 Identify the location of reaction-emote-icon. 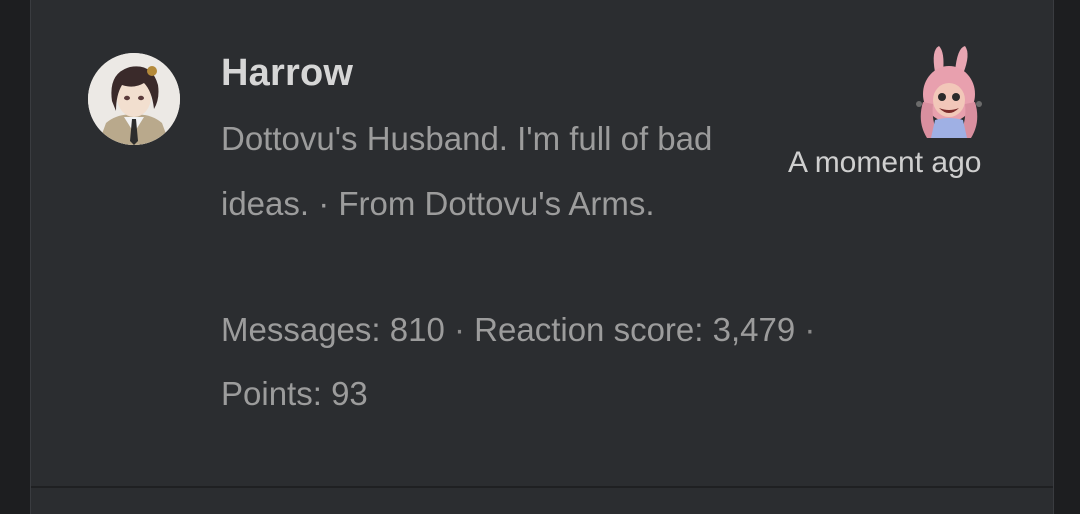
(949, 92).